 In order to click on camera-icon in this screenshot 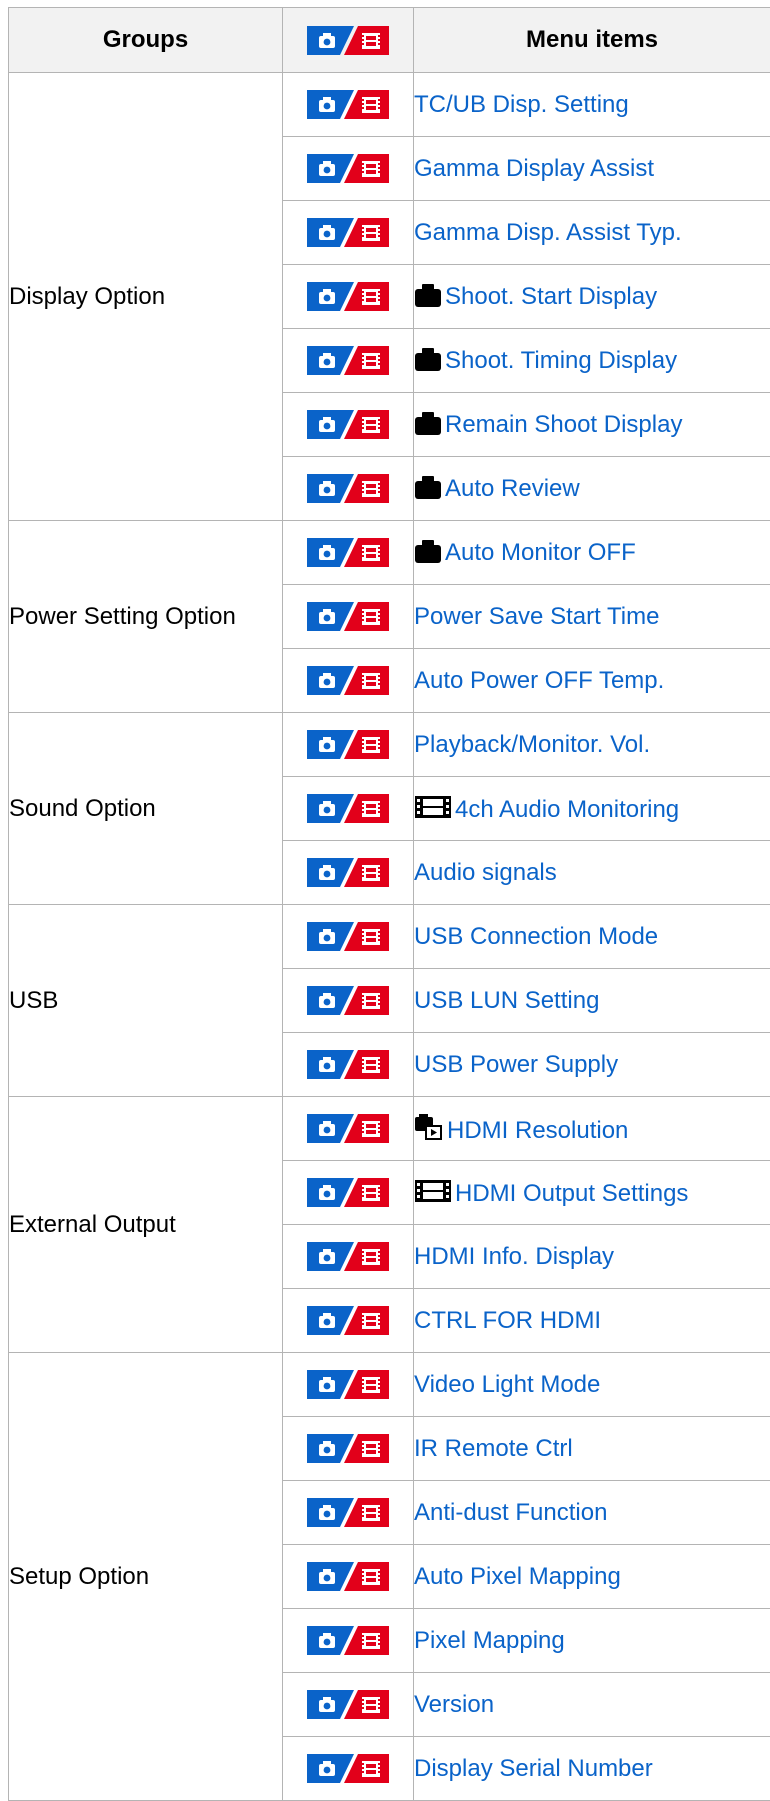, I will do `click(428, 359)`.